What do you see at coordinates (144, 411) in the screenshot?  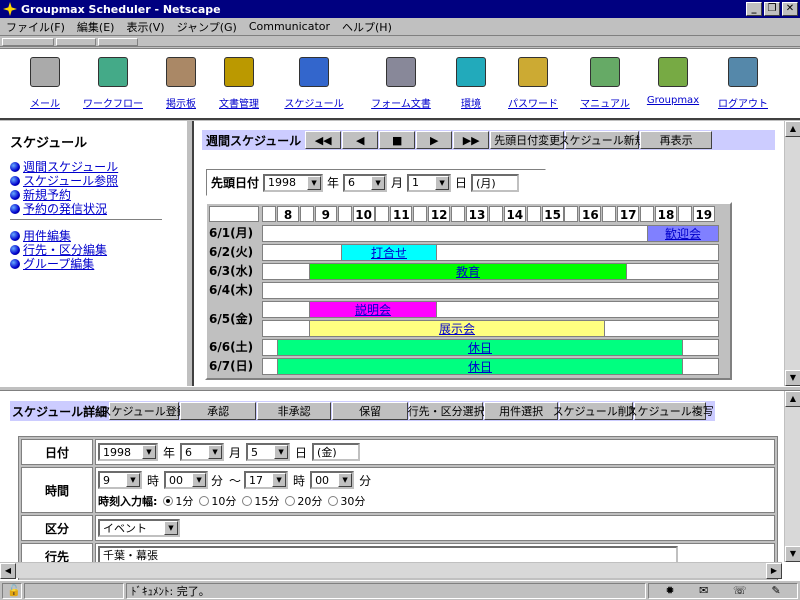 I see `register-schedule-button: スケジュール登録` at bounding box center [144, 411].